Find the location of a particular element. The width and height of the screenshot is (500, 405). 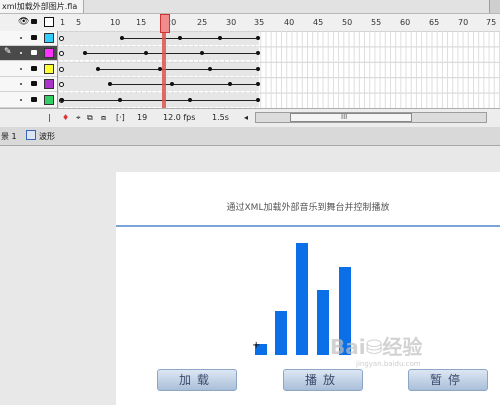

eye-icon: 👁 is located at coordinates (23, 22).